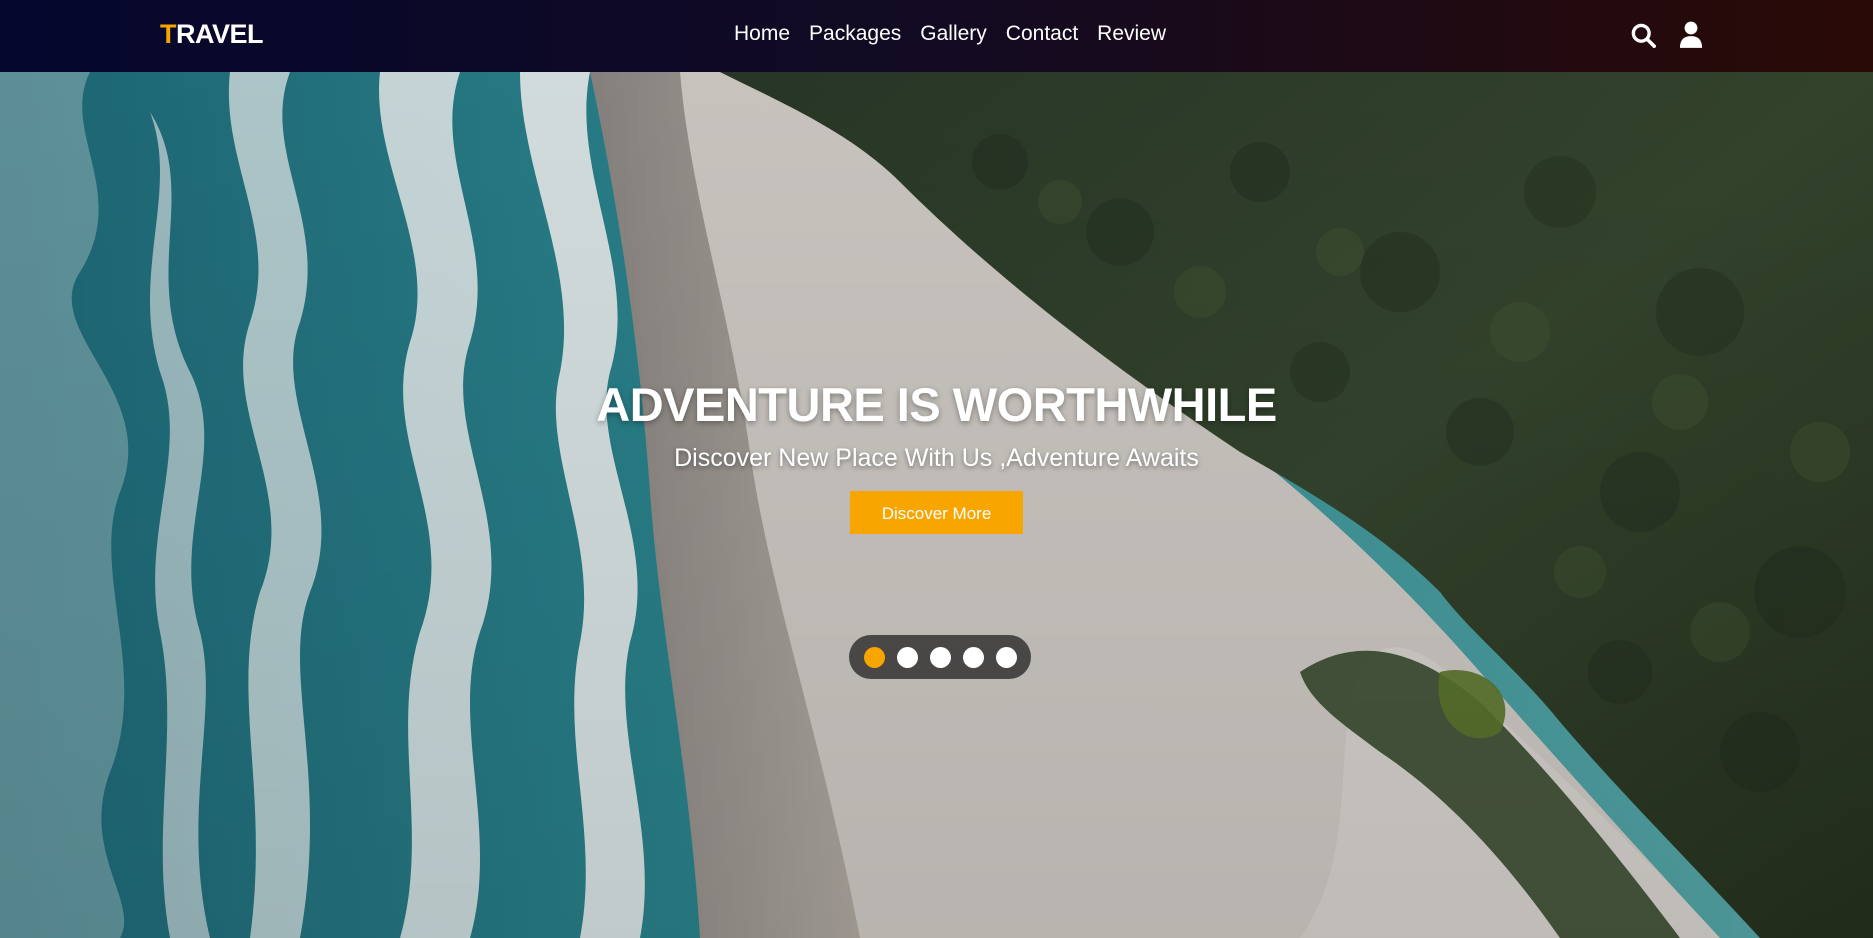 This screenshot has width=1873, height=938. I want to click on nav-link-home: Home, so click(762, 34).